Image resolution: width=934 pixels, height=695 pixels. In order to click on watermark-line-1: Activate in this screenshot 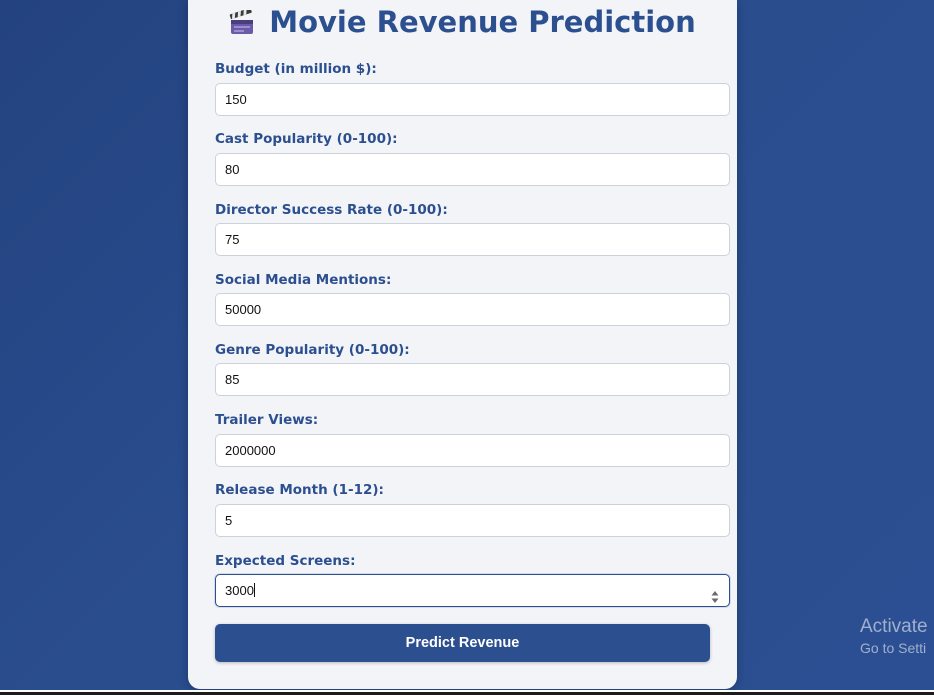, I will do `click(894, 626)`.